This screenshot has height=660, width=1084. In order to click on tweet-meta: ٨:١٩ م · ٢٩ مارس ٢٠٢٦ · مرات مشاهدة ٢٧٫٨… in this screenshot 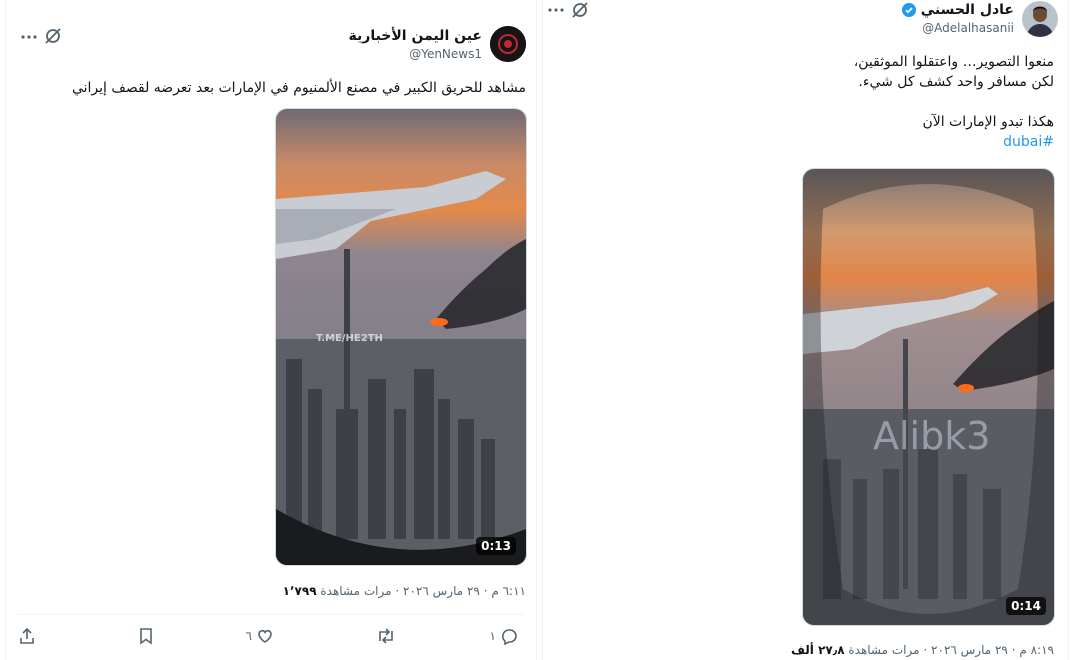, I will do `click(922, 650)`.